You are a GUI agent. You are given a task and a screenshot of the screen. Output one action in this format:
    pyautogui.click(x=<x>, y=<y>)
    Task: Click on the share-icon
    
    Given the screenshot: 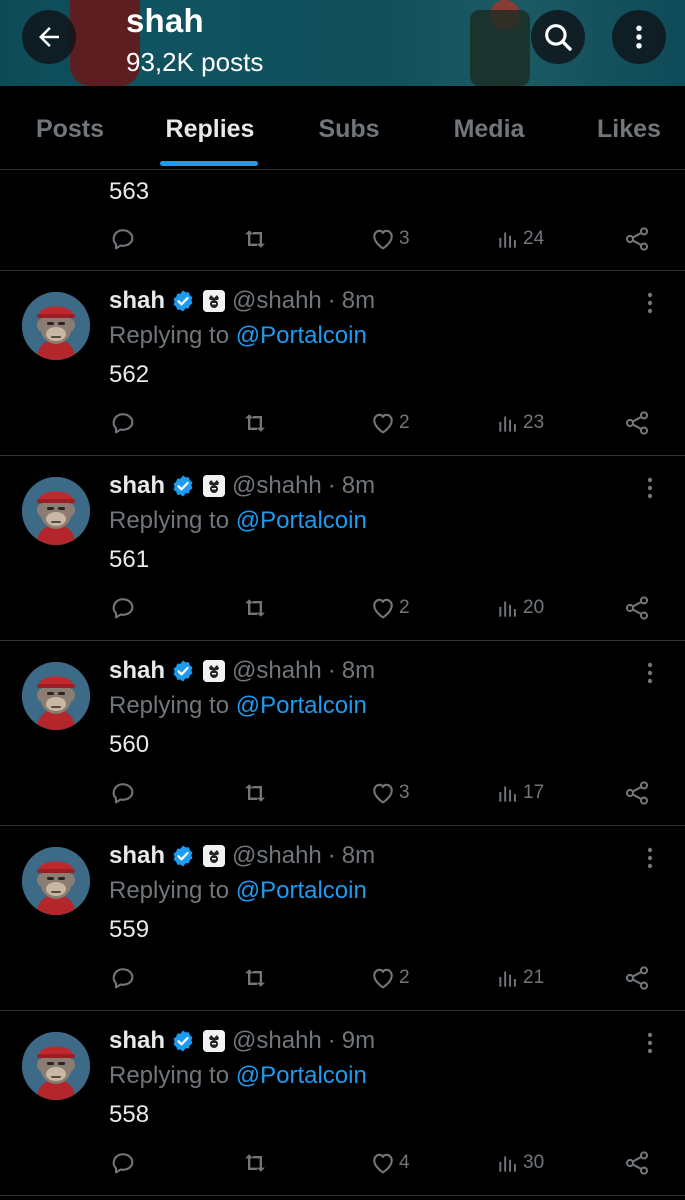 What is the action you would take?
    pyautogui.click(x=637, y=608)
    